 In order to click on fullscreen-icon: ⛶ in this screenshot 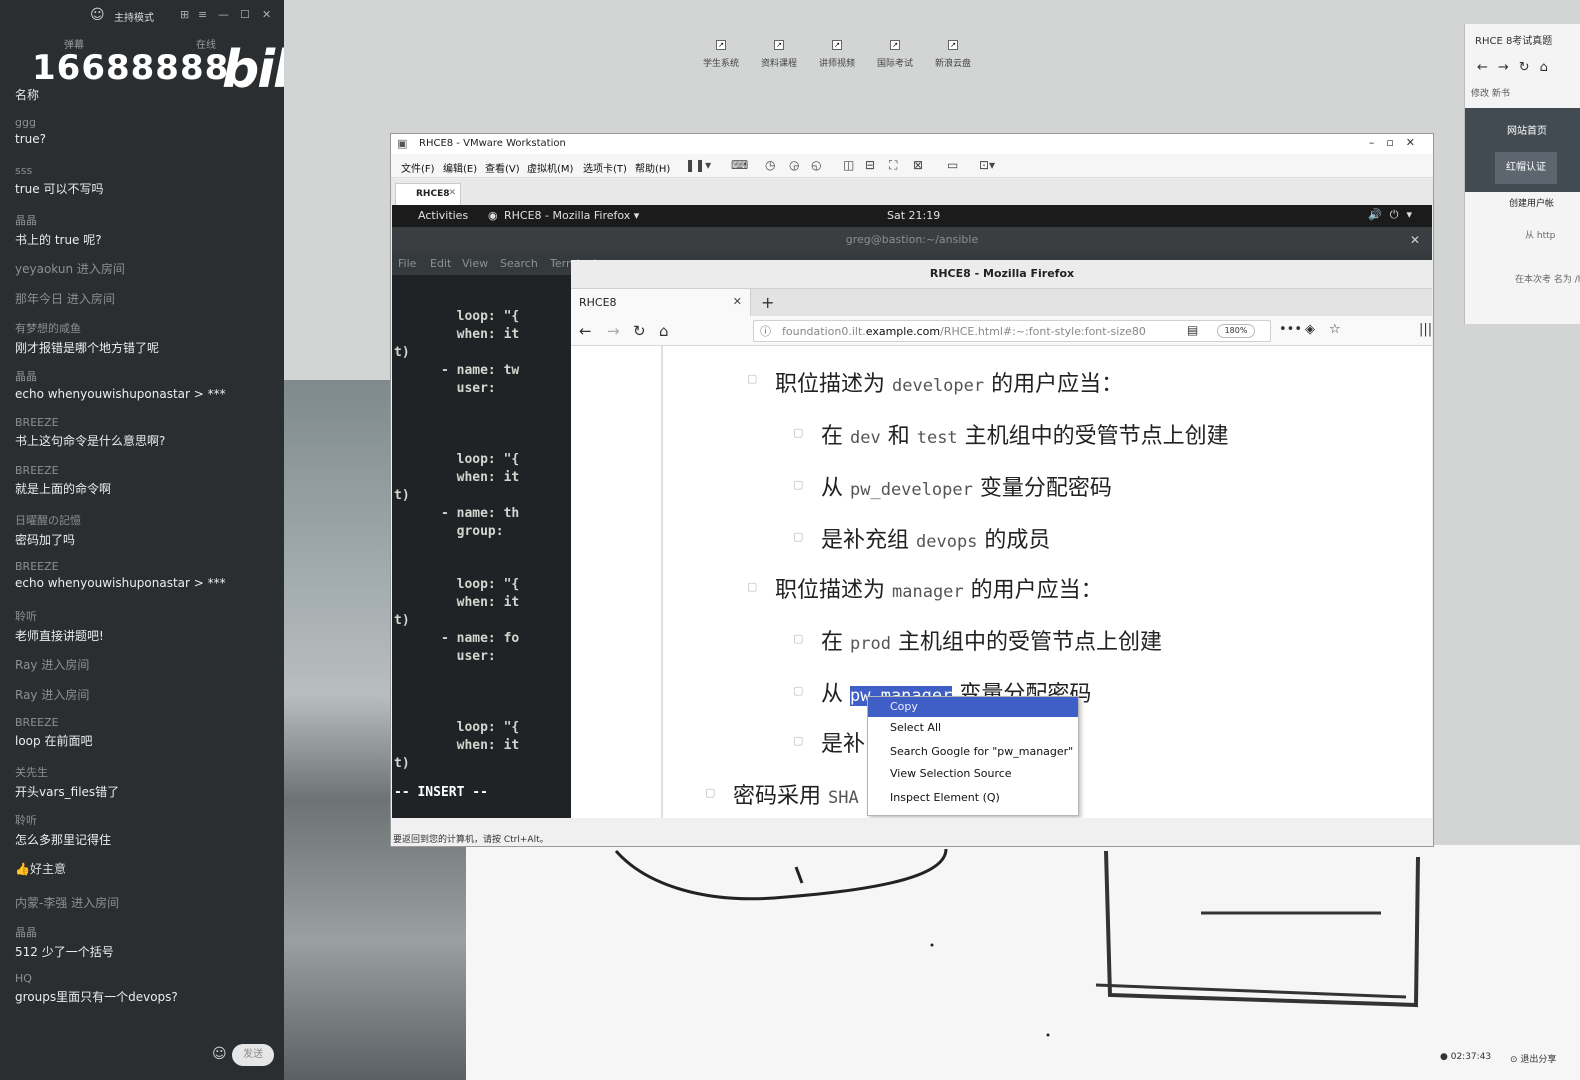, I will do `click(893, 165)`.